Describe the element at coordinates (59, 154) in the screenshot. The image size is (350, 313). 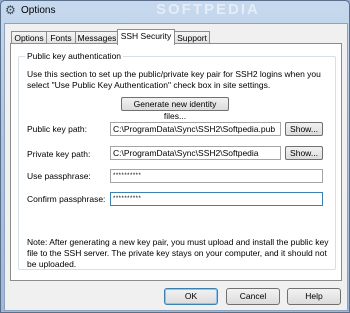
I see `private-key-label: Private key path:` at that location.